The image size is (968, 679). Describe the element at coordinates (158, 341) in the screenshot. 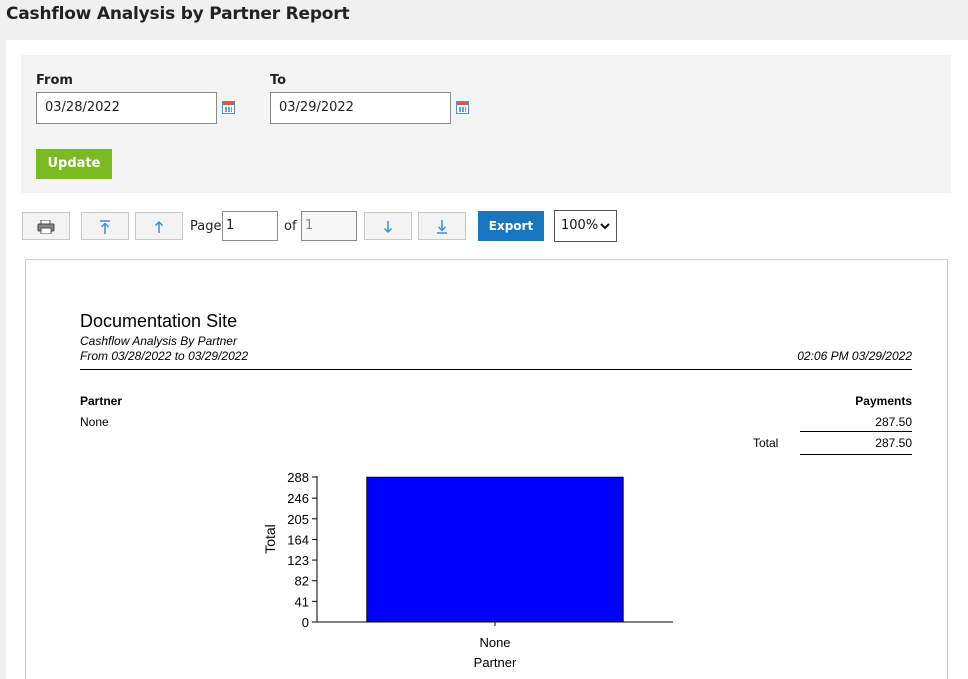

I see `report-name: Cashflow Analysis By Partner` at that location.